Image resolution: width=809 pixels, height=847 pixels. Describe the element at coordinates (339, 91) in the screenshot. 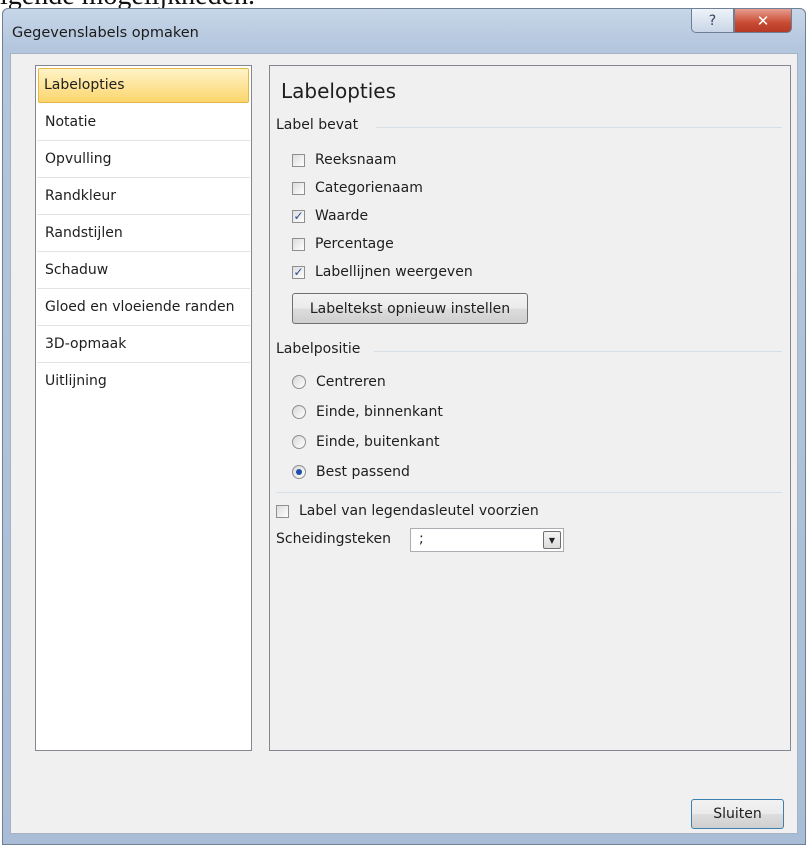

I see `panel-heading: Labelopties` at that location.